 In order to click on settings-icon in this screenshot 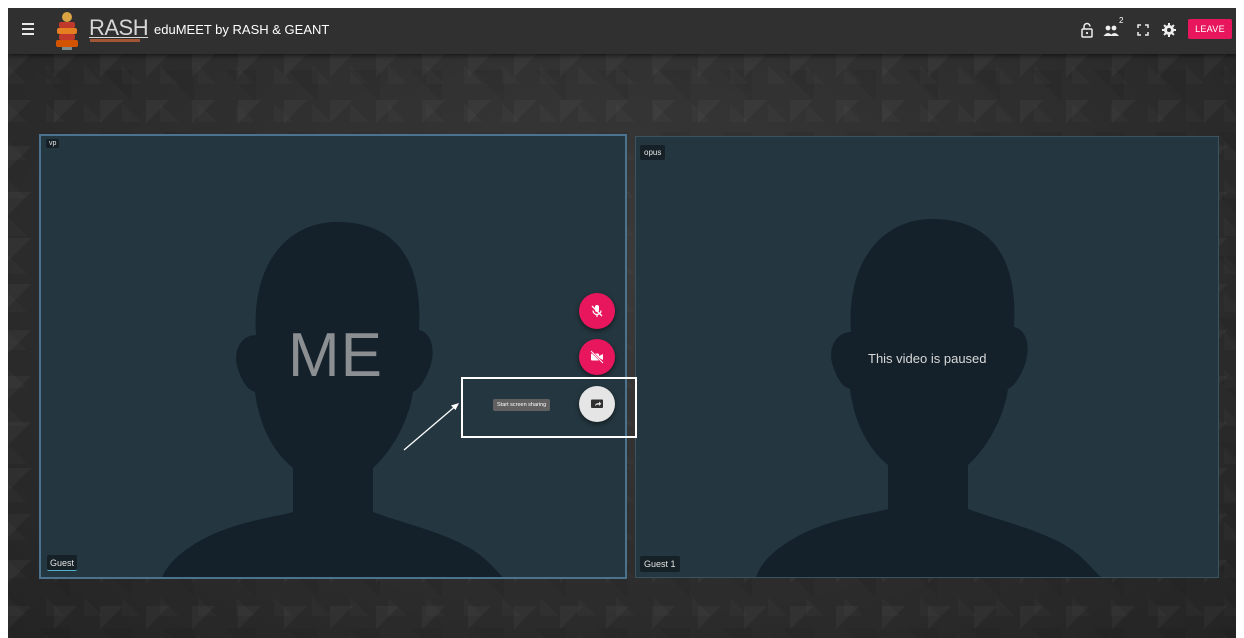, I will do `click(1169, 30)`.